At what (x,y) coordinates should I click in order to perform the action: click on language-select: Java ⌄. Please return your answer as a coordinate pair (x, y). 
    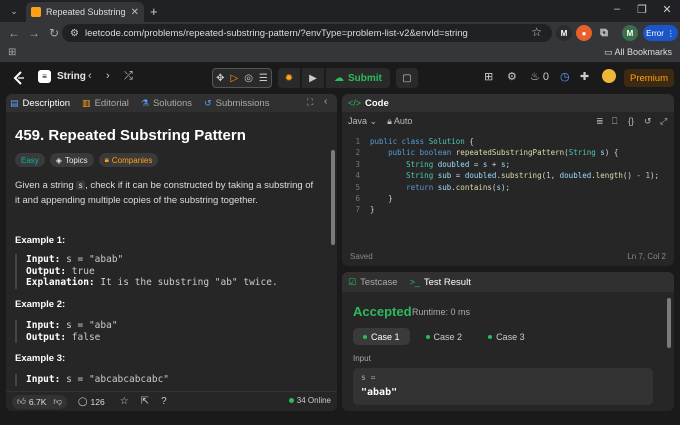
    Looking at the image, I should click on (362, 121).